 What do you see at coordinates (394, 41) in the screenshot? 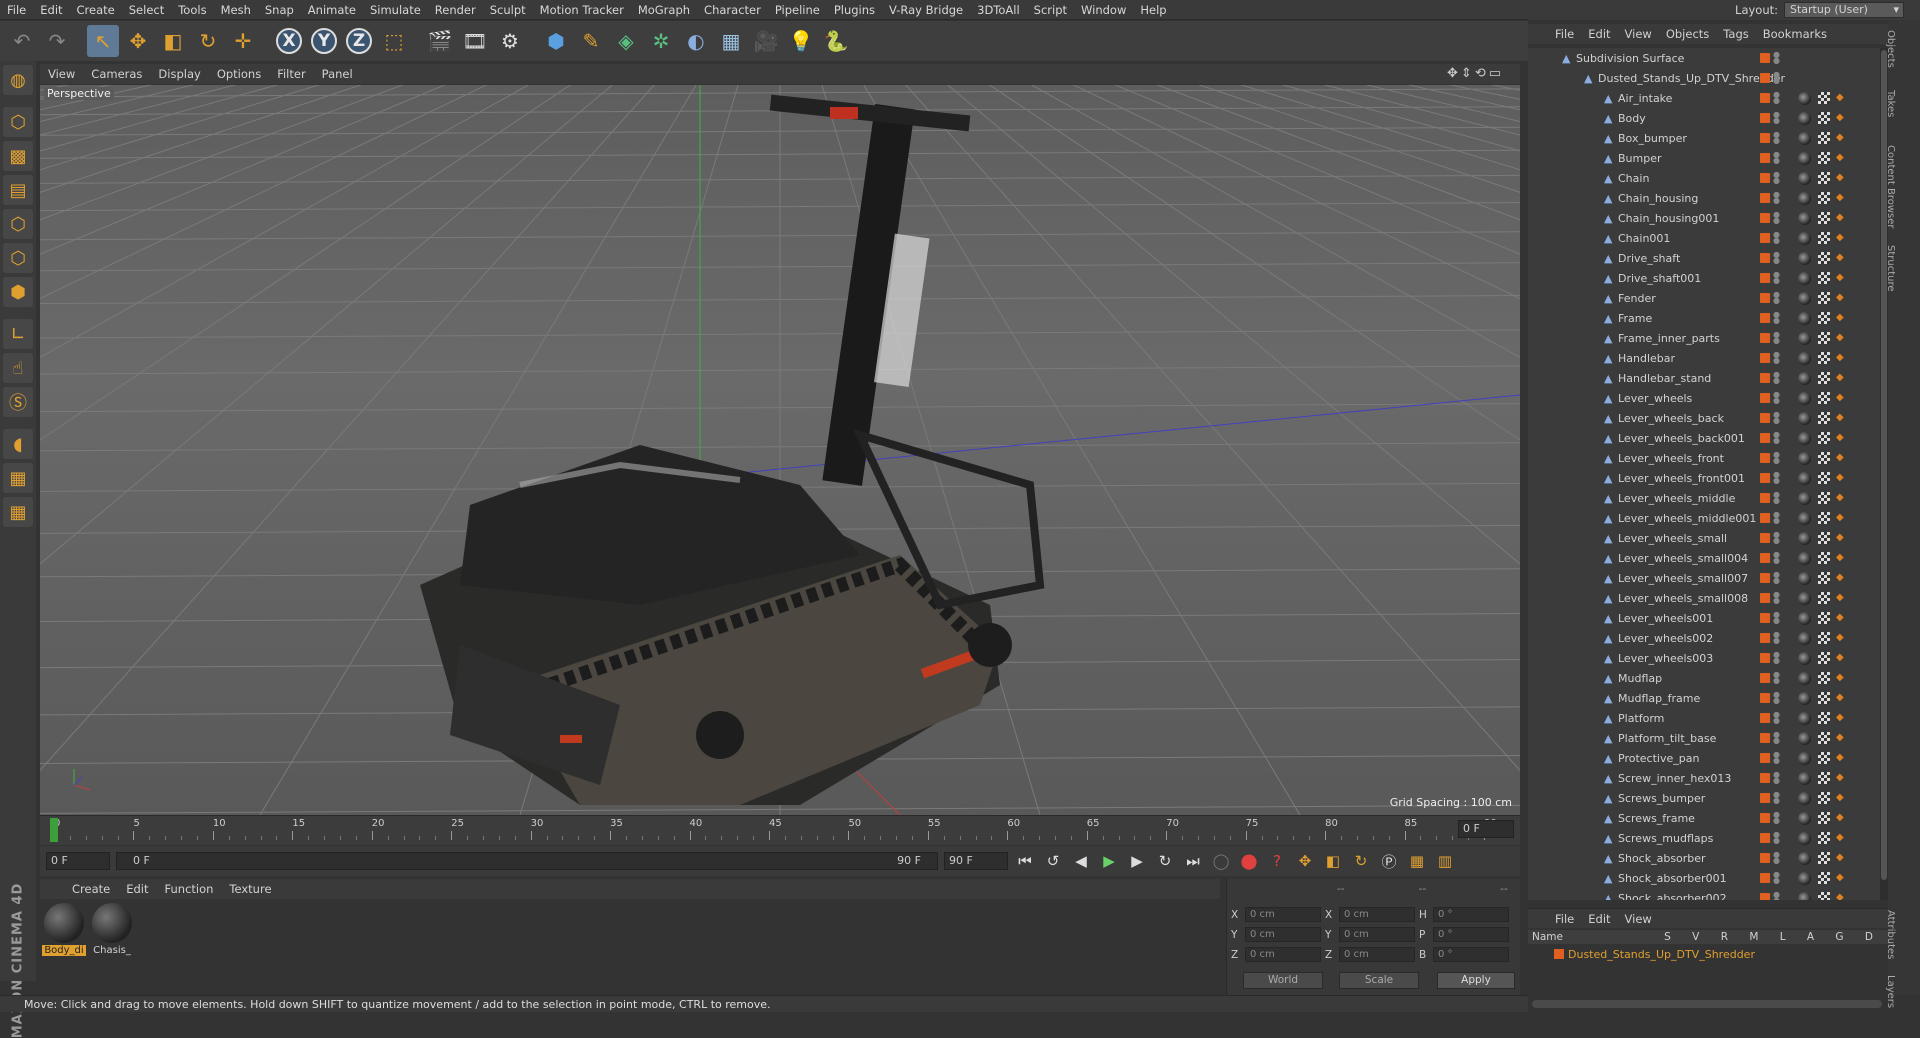
I see `coordinate-system-icon: ⬚` at bounding box center [394, 41].